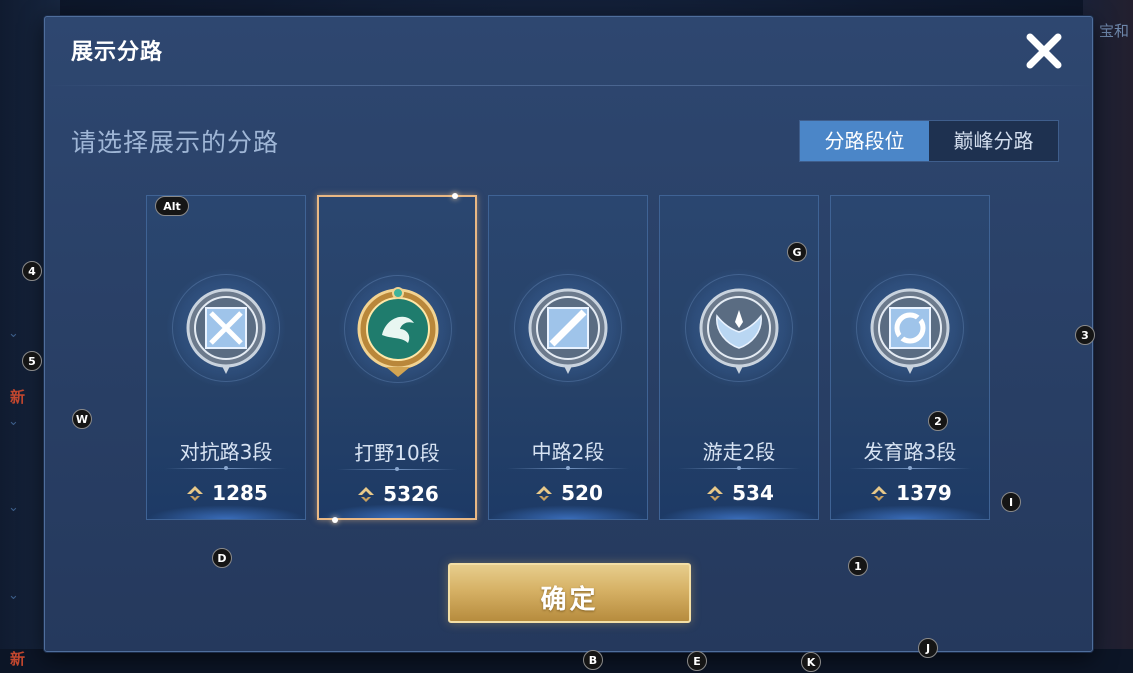 The image size is (1133, 673). I want to click on target-emblem-icon, so click(910, 331).